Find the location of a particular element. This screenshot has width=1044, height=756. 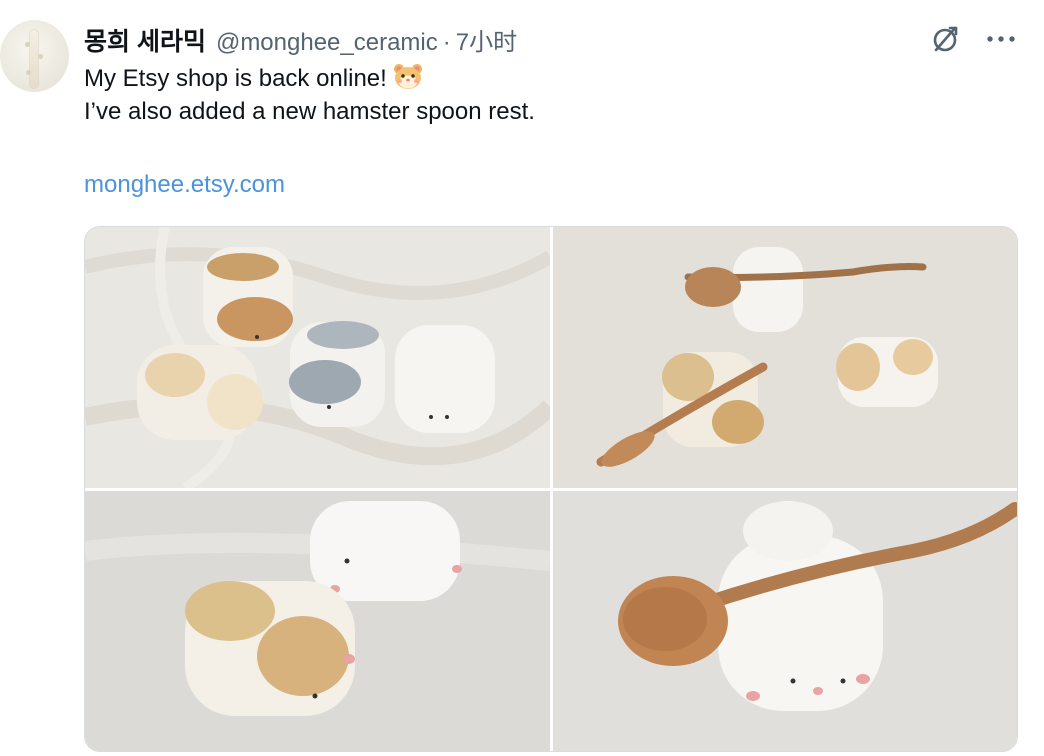

tweet-header: 몽희 세라믹 @monghee_ceramic · 7小时 is located at coordinates (300, 39).